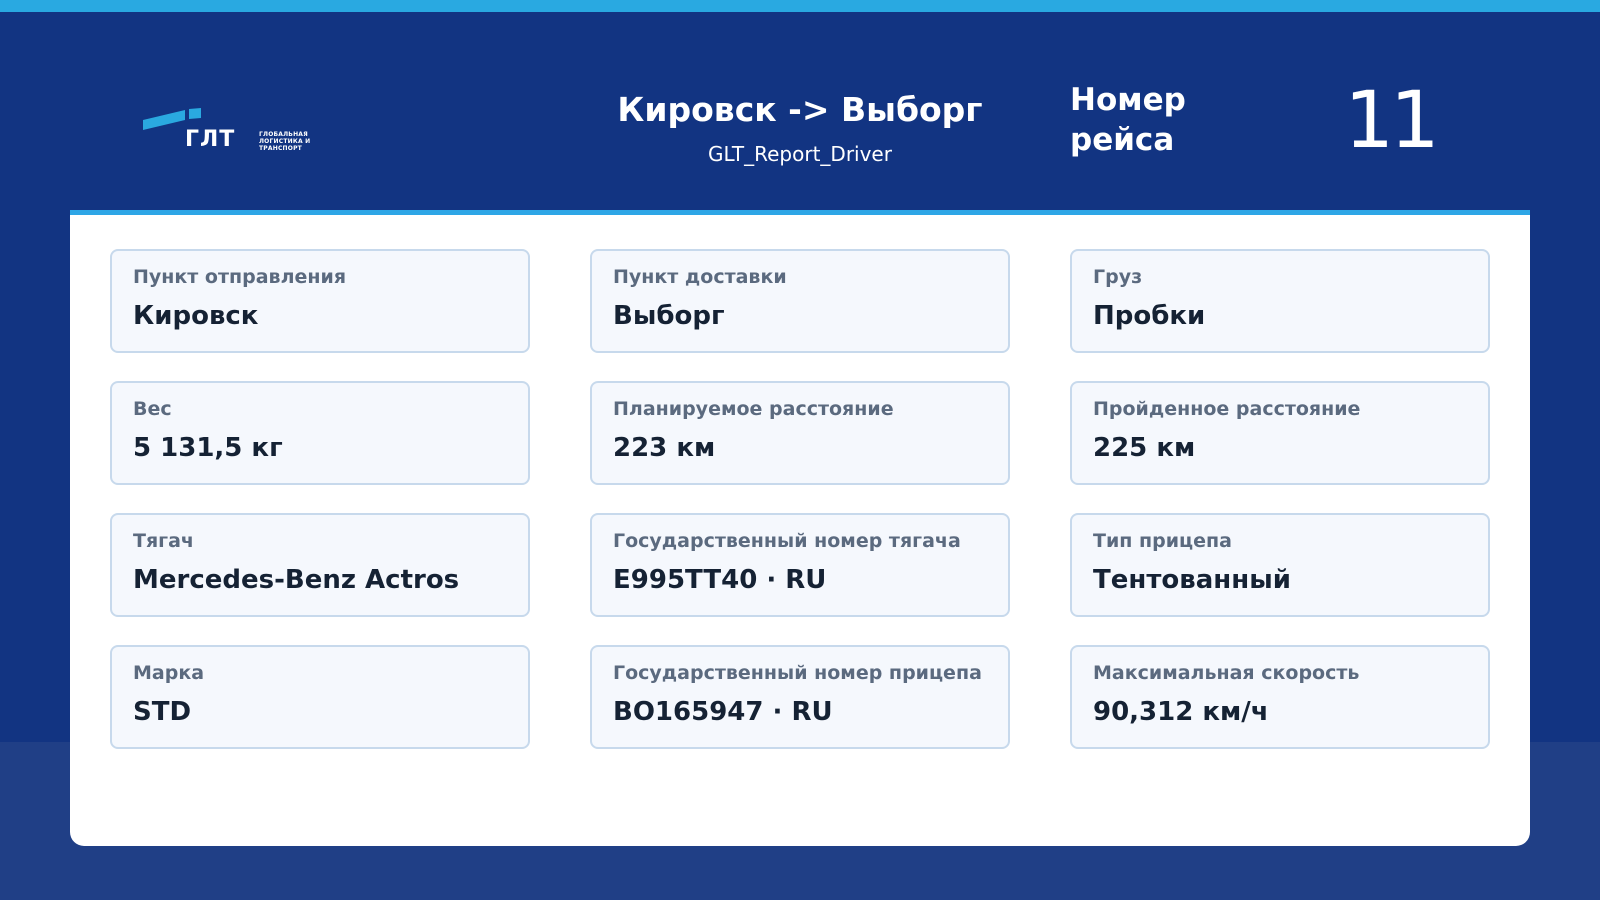 This screenshot has width=1600, height=900. What do you see at coordinates (240, 277) in the screenshot?
I see `card-label: Пункт отправления` at bounding box center [240, 277].